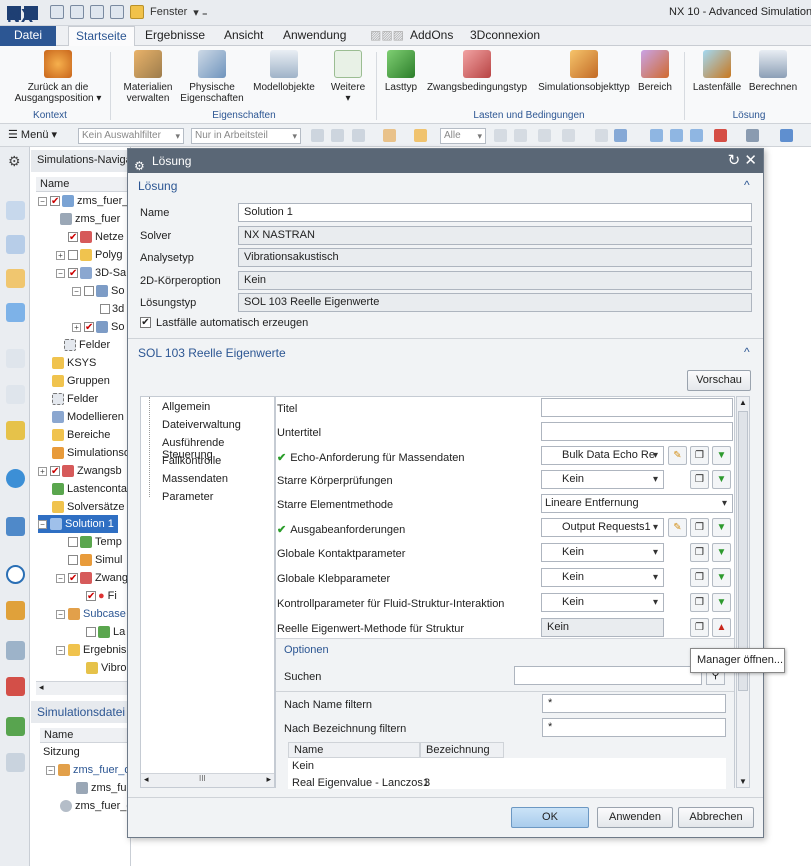 The height and width of the screenshot is (866, 811). What do you see at coordinates (15, 526) in the screenshot?
I see `roles-icon` at bounding box center [15, 526].